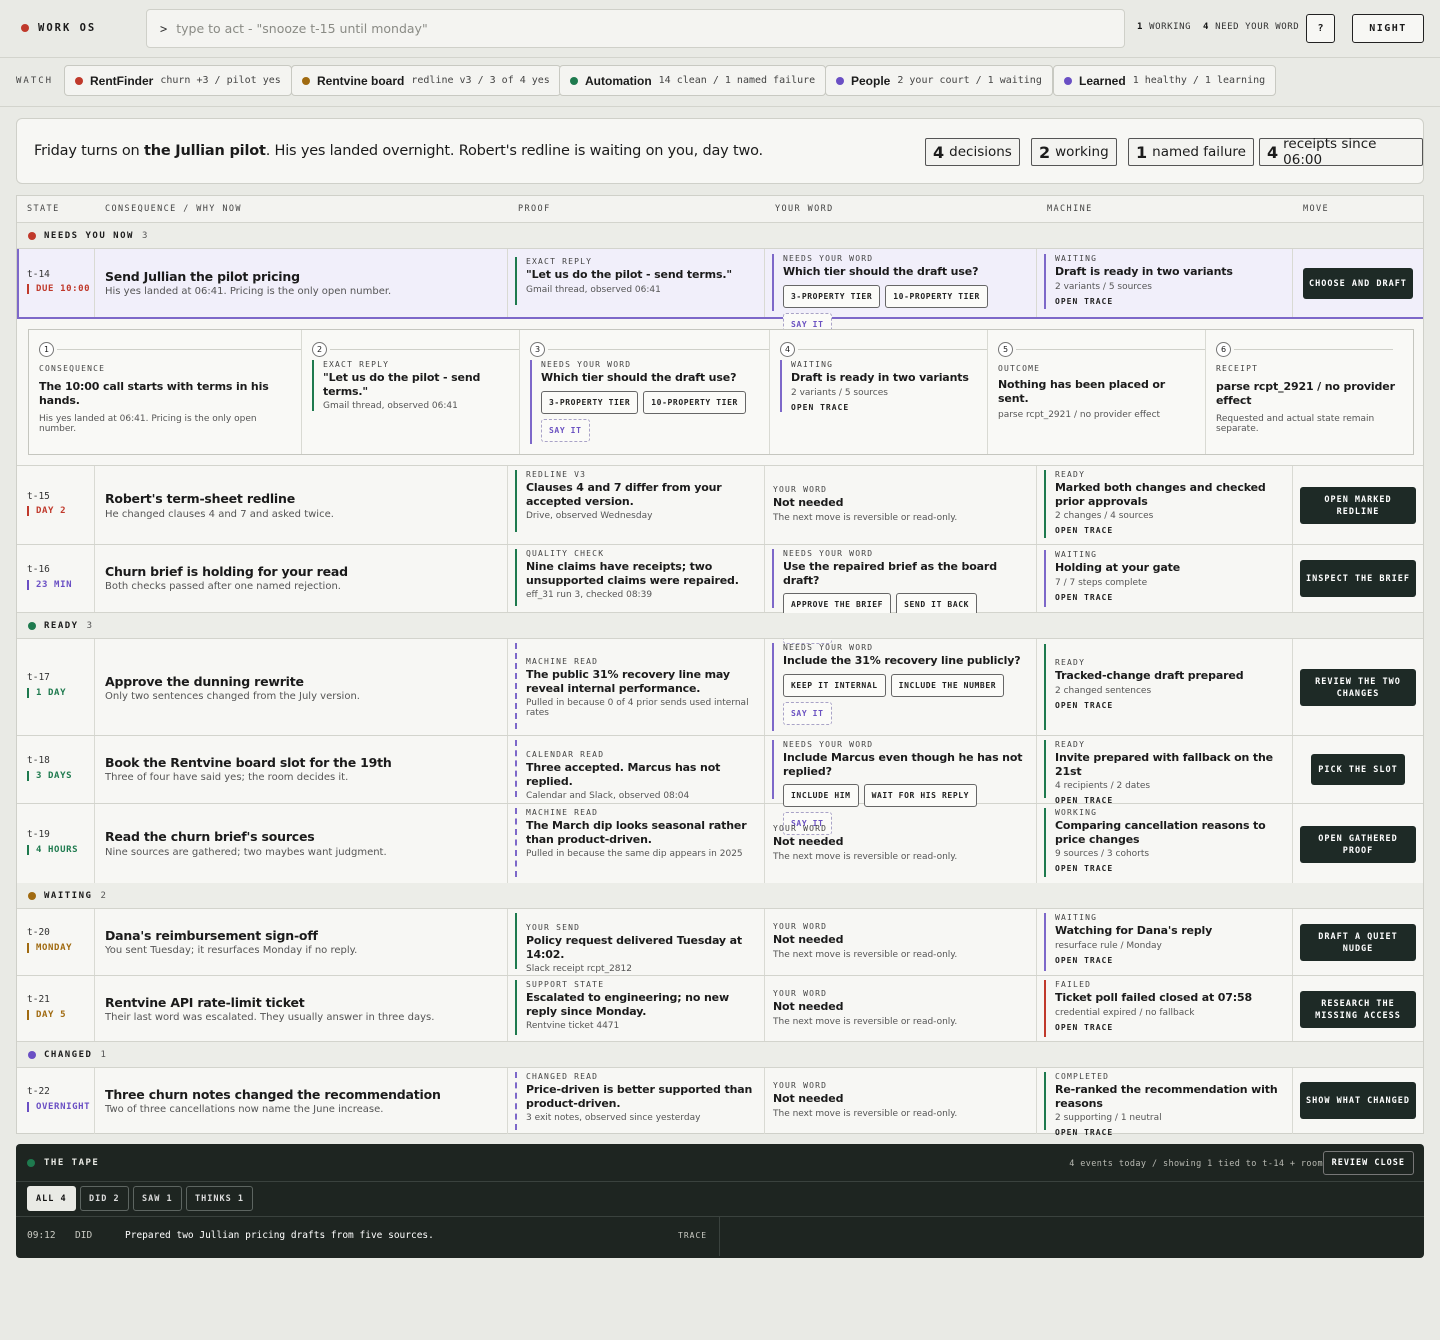 The height and width of the screenshot is (1340, 1440). What do you see at coordinates (1358, 505) in the screenshot?
I see `open-marked-redline-button: OPEN MARKED REDLINE` at bounding box center [1358, 505].